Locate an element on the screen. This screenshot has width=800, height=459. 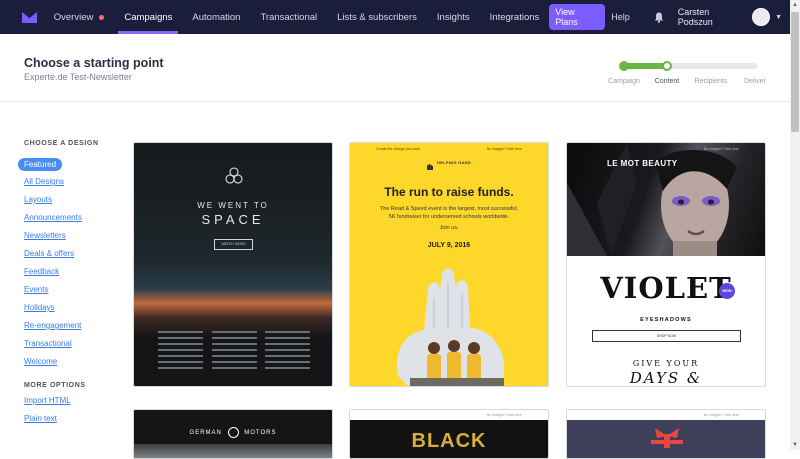
step-dot-content is located at coordinates (667, 66).